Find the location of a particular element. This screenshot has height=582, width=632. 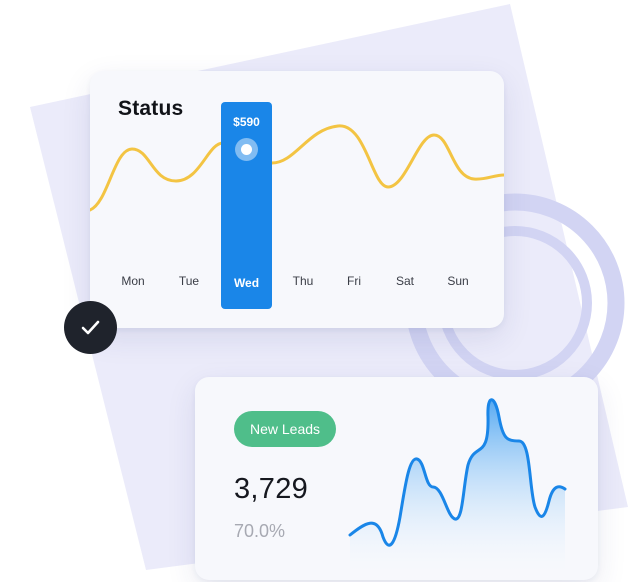

day-label-sat: Sat is located at coordinates (404, 281).